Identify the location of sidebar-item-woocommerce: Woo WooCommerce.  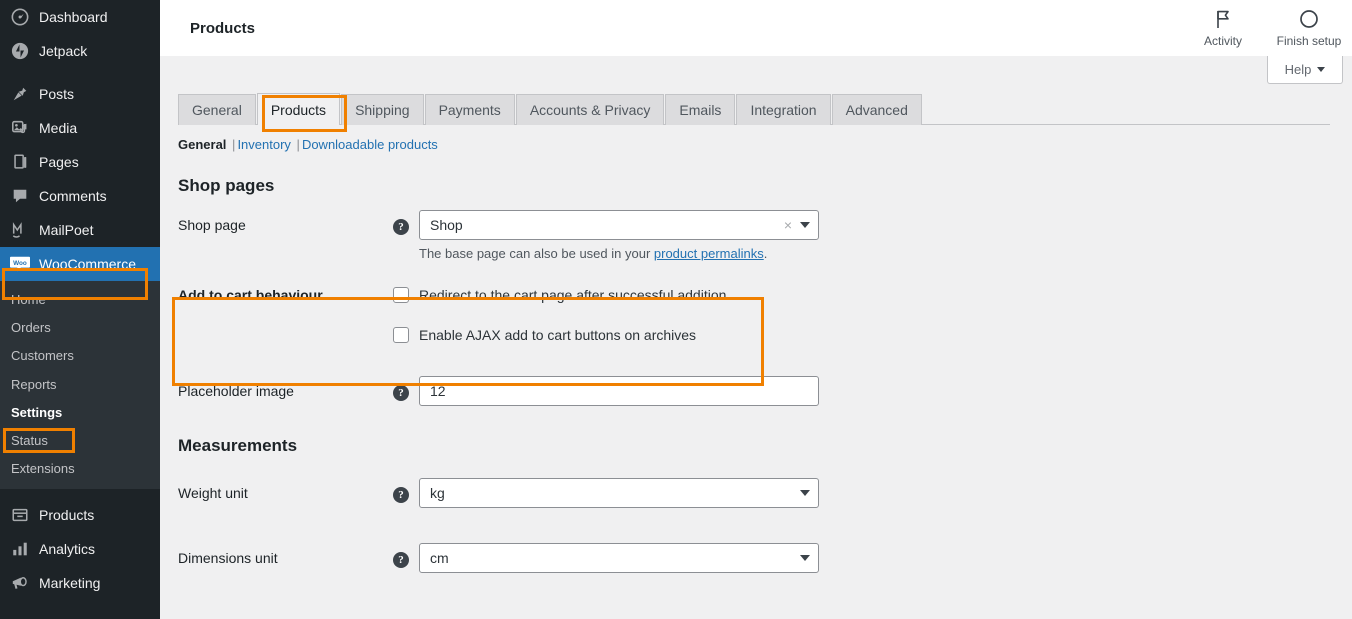
(80, 264).